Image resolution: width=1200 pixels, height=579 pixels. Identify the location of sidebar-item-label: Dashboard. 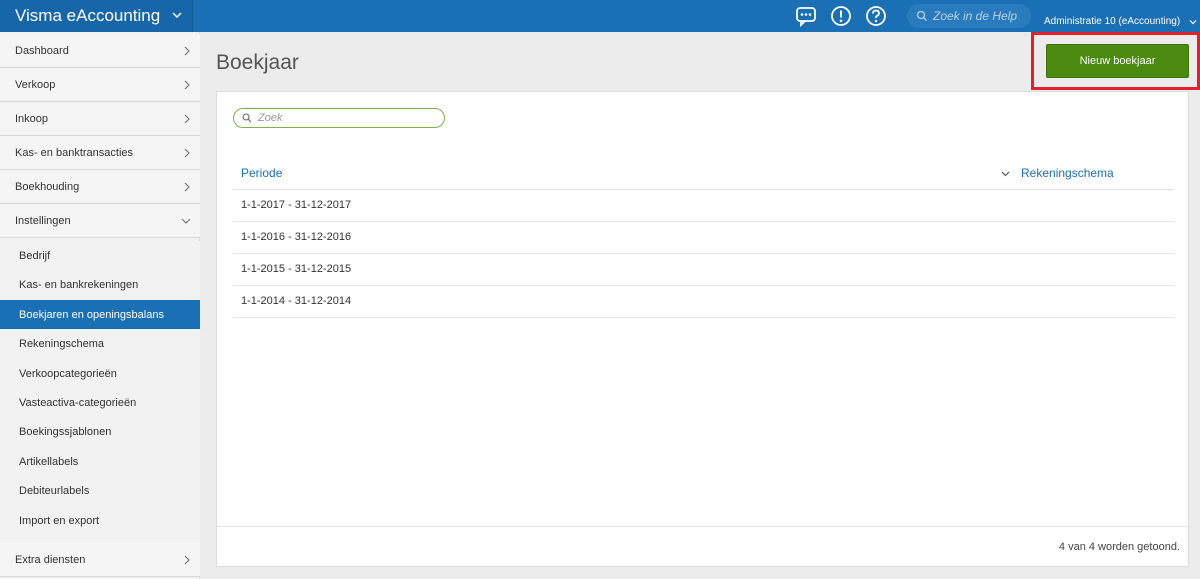
(42, 50).